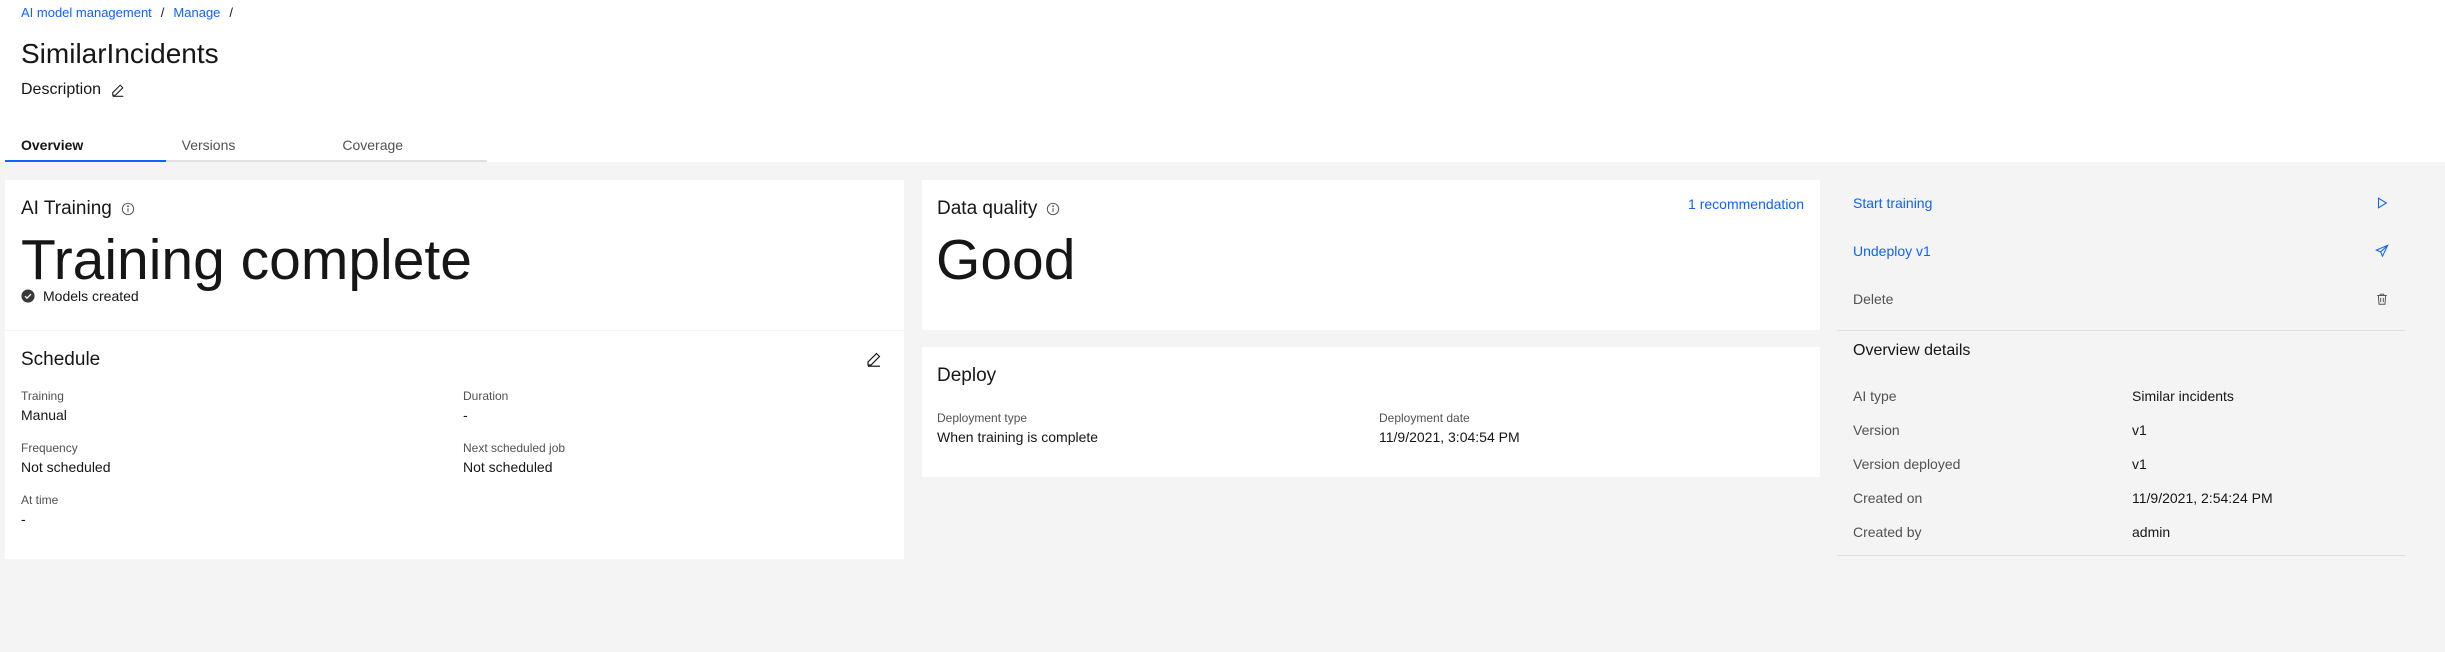 The image size is (2445, 652). What do you see at coordinates (1371, 255) in the screenshot?
I see `data-quality-card: Data quality 1 recommendation Good` at bounding box center [1371, 255].